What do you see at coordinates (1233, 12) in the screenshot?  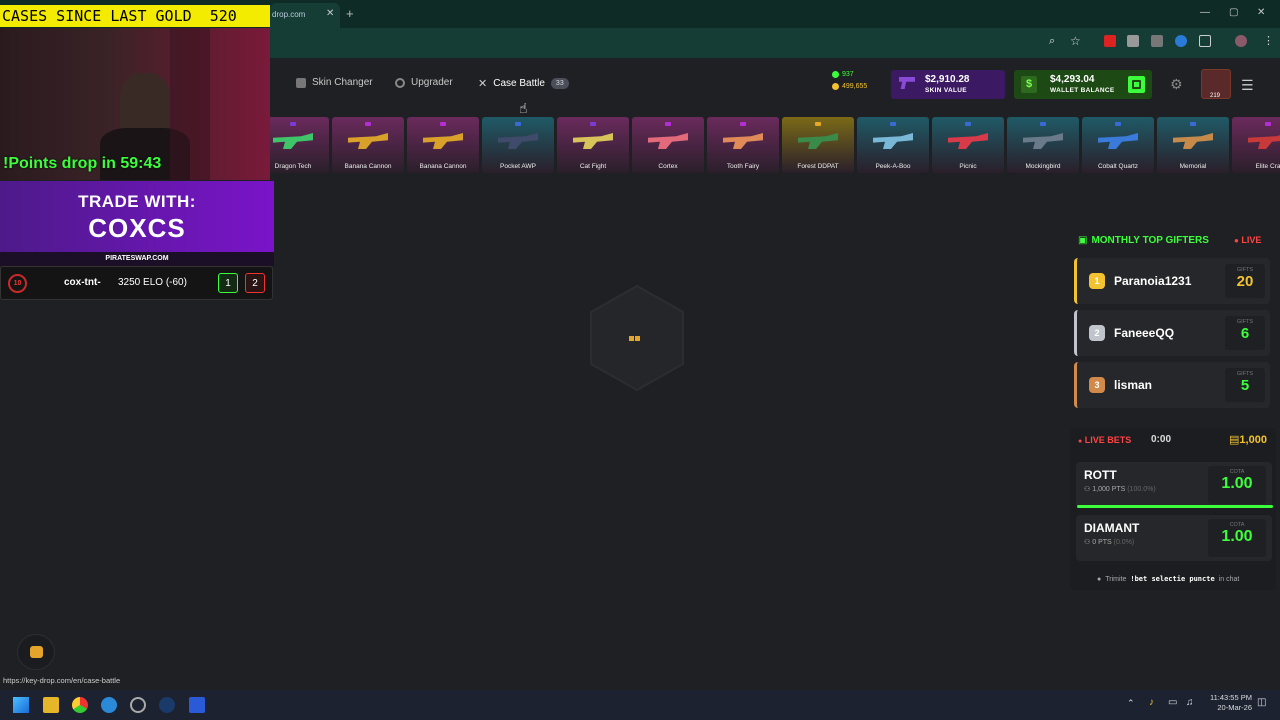 I see `maximize-icon: ▢` at bounding box center [1233, 12].